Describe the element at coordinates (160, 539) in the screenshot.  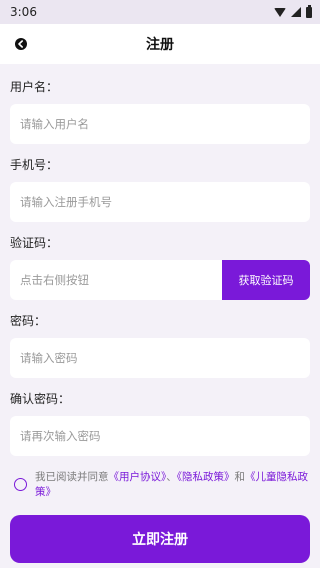
I see `register-button: 立即注册` at that location.